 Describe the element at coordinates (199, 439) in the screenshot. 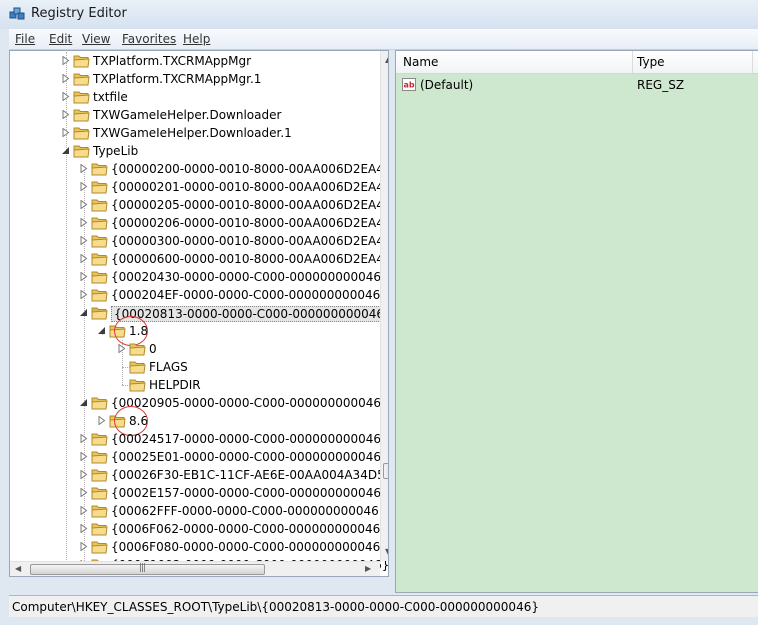

I see `tree-node: {00024517-0000-0000-C000-000000000046}` at that location.